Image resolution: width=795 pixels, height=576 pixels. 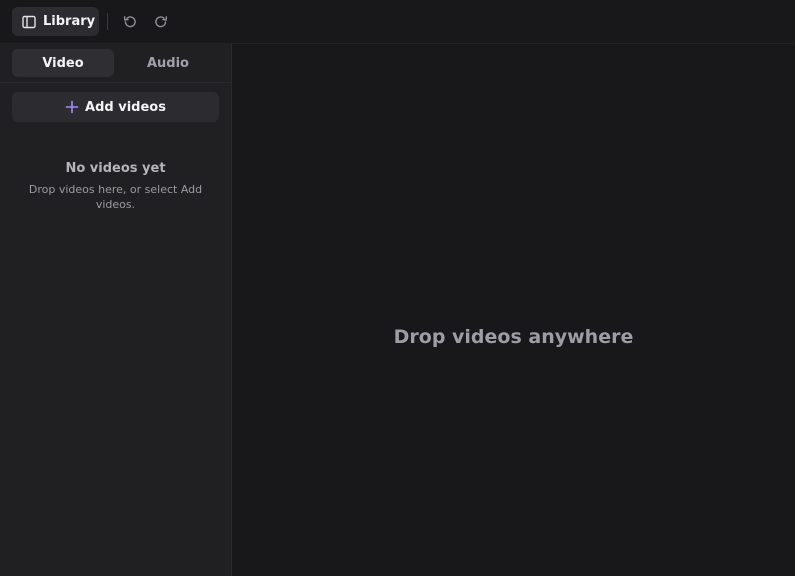 I want to click on redo-icon, so click(x=161, y=22).